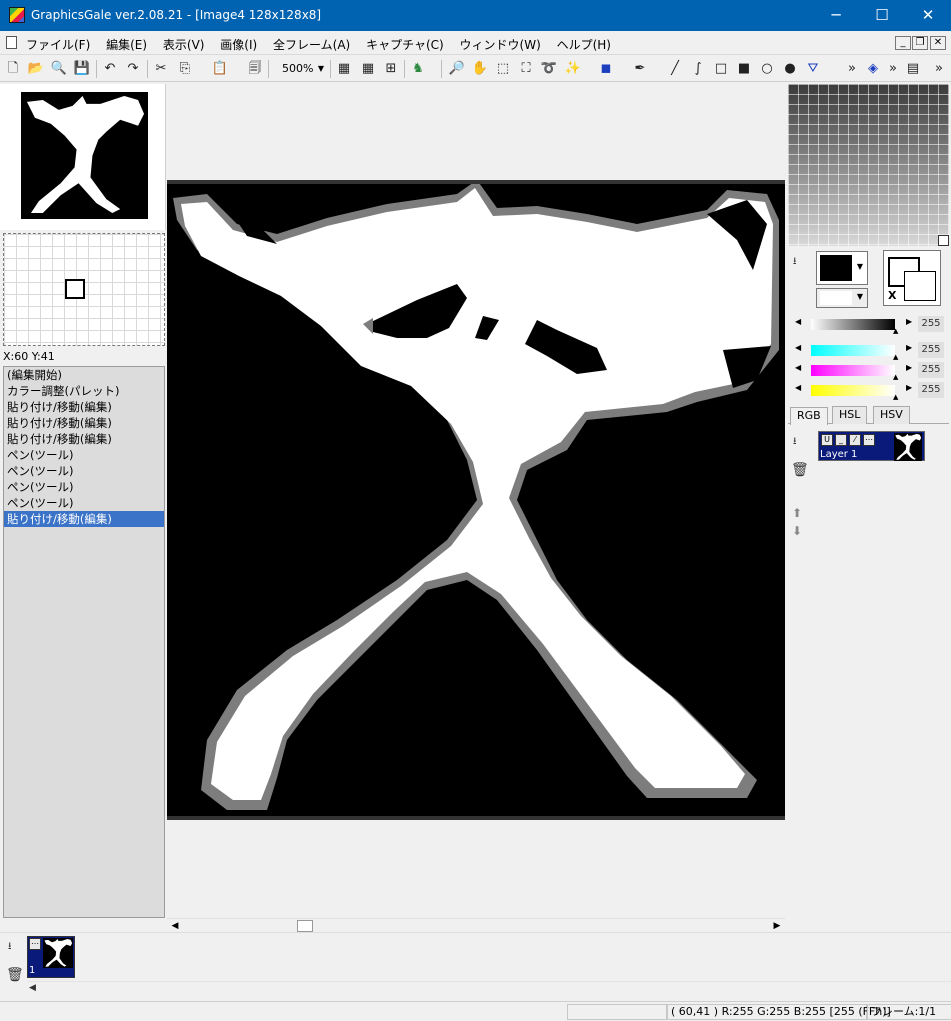 The width and height of the screenshot is (951, 1021). I want to click on frame-item: ⋯ 1, so click(51, 957).